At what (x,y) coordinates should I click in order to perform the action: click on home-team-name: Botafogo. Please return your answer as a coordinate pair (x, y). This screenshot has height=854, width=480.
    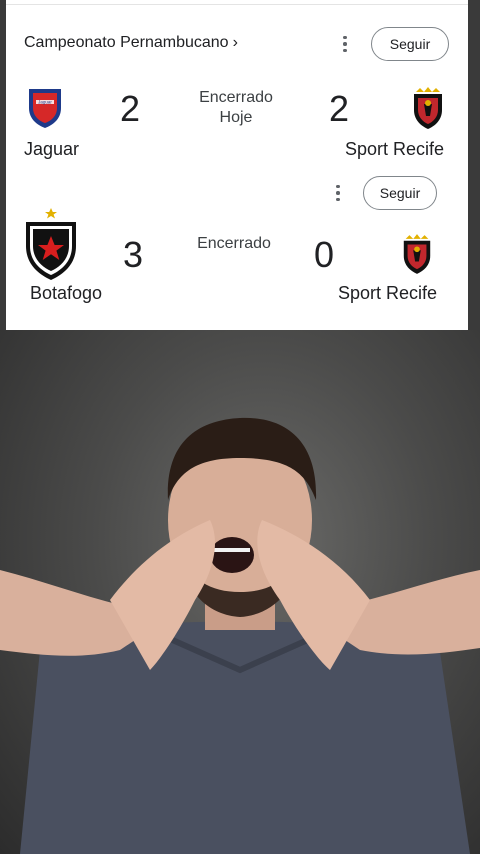
    Looking at the image, I should click on (66, 293).